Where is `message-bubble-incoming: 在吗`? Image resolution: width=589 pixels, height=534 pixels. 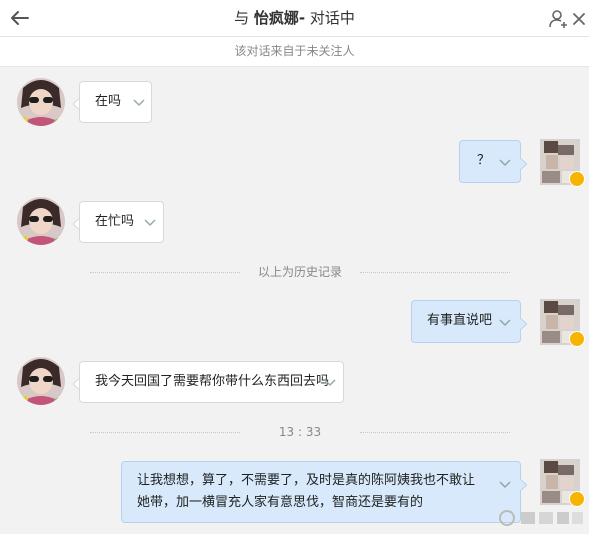 message-bubble-incoming: 在吗 is located at coordinates (115, 102).